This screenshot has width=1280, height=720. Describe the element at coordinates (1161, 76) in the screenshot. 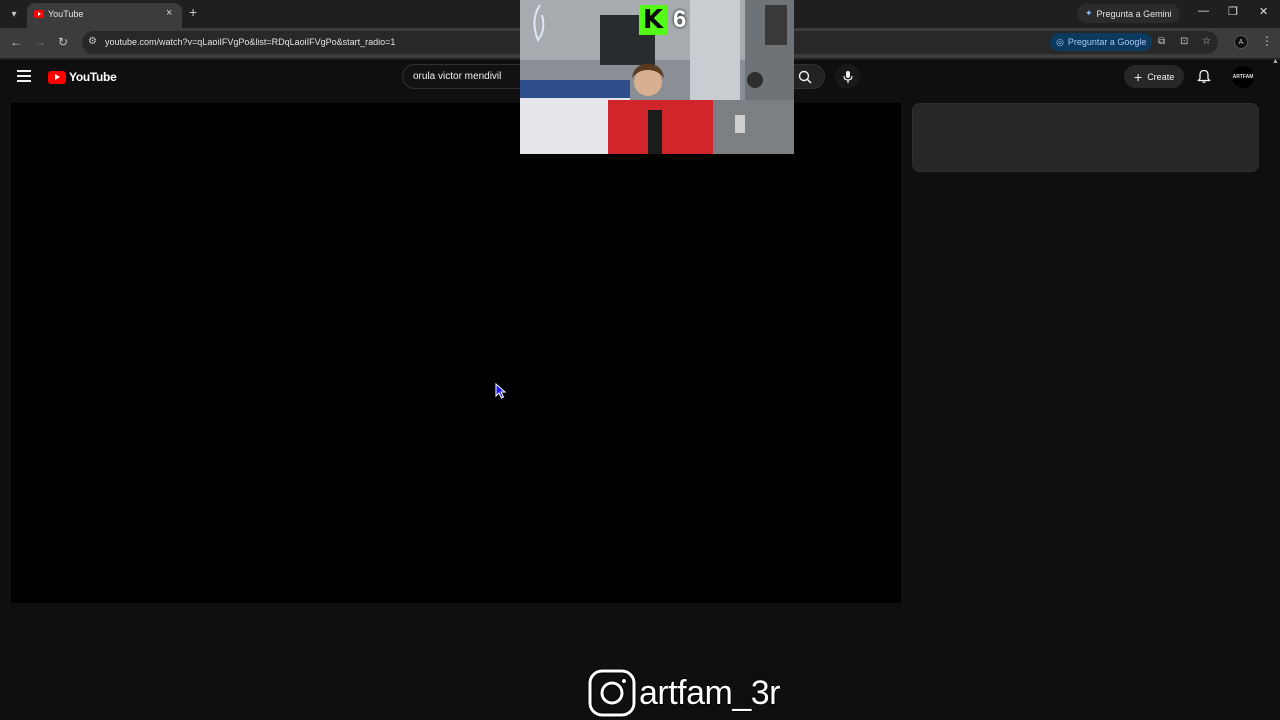

I see `create-label: Create` at that location.